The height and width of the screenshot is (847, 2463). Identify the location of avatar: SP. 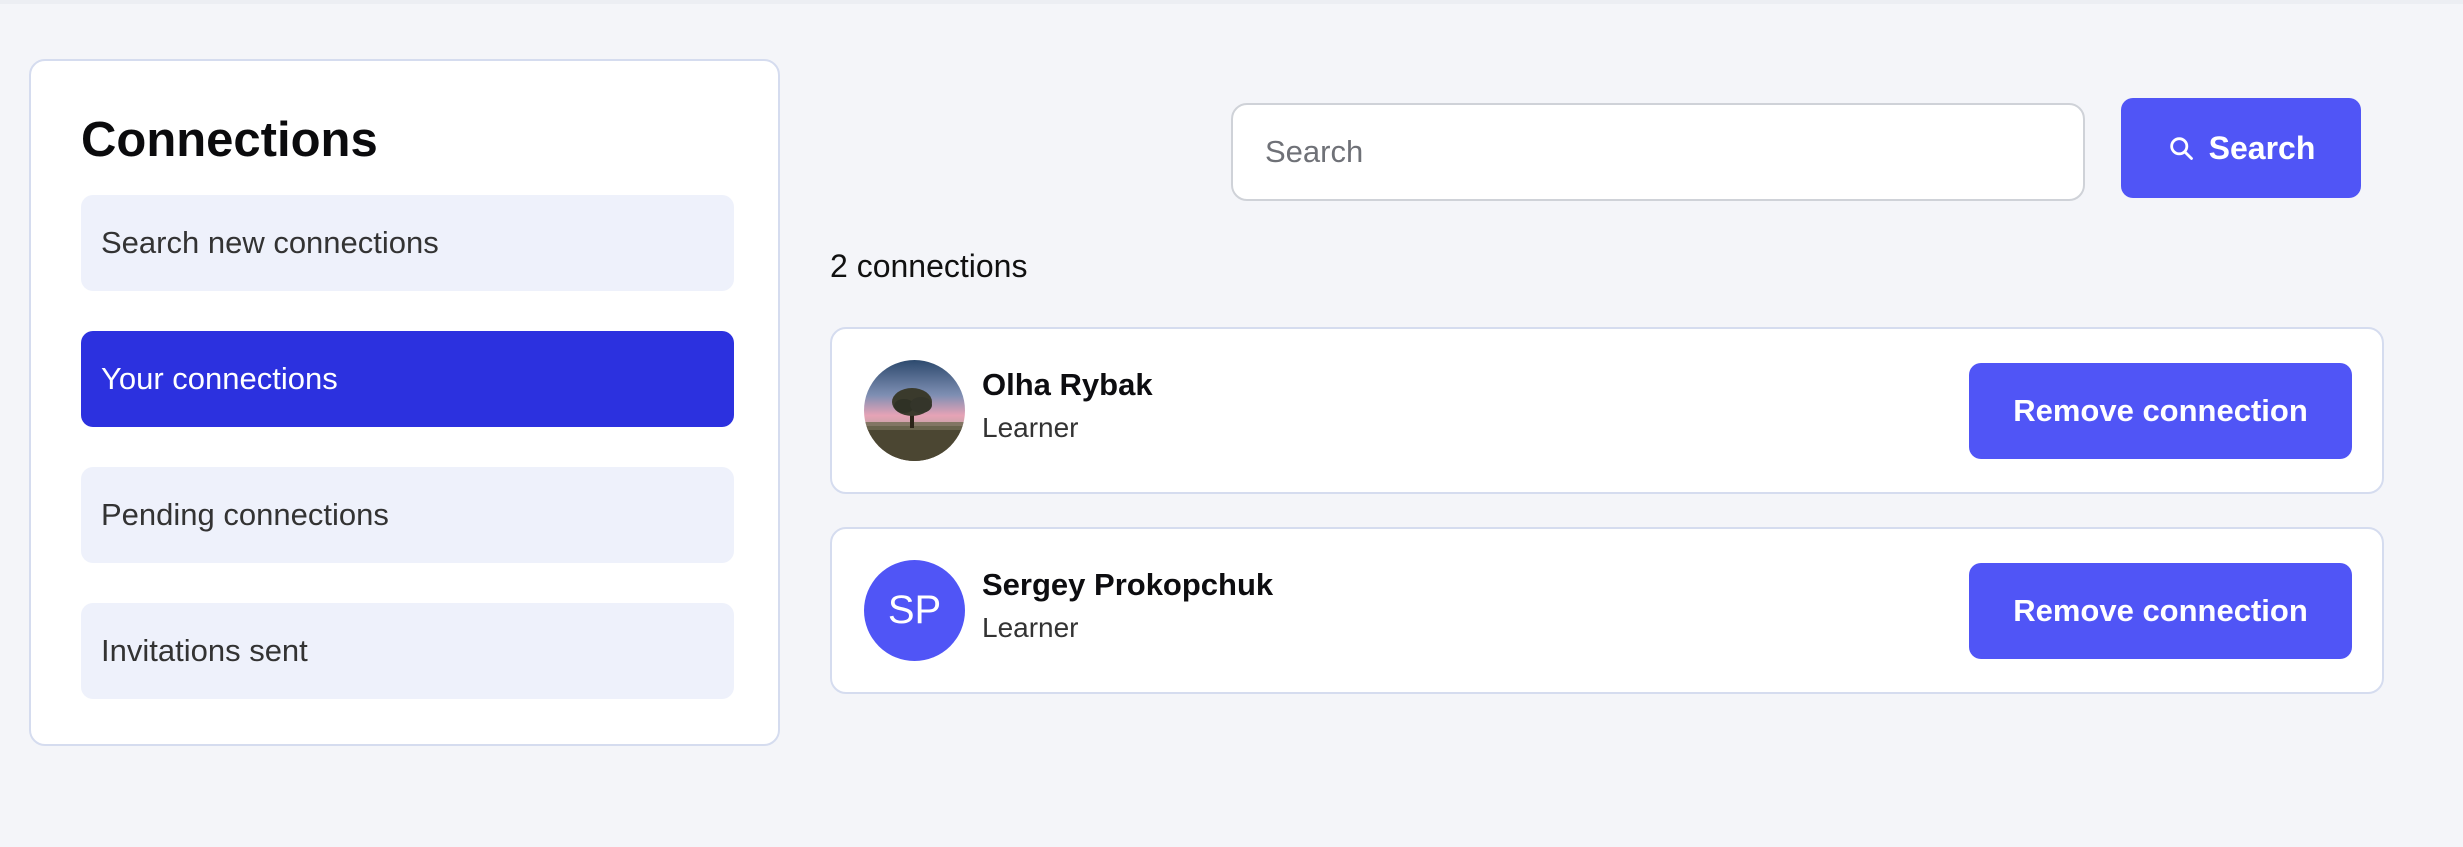
(914, 610).